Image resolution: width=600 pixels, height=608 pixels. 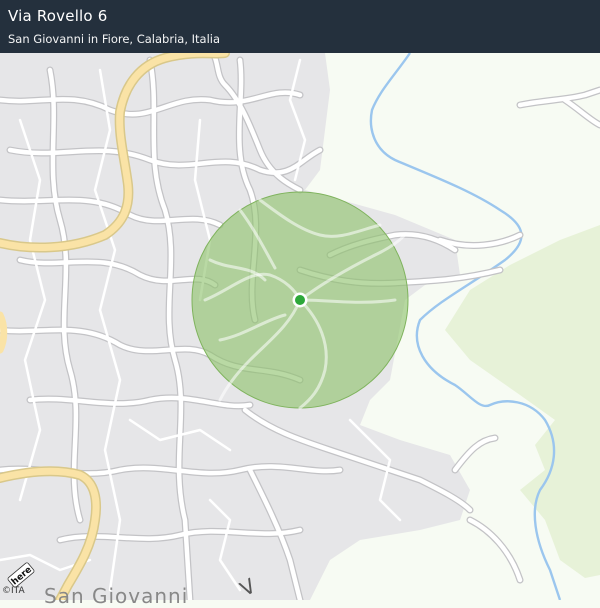 What do you see at coordinates (116, 596) in the screenshot?
I see `map-place-label: San Giovanni` at bounding box center [116, 596].